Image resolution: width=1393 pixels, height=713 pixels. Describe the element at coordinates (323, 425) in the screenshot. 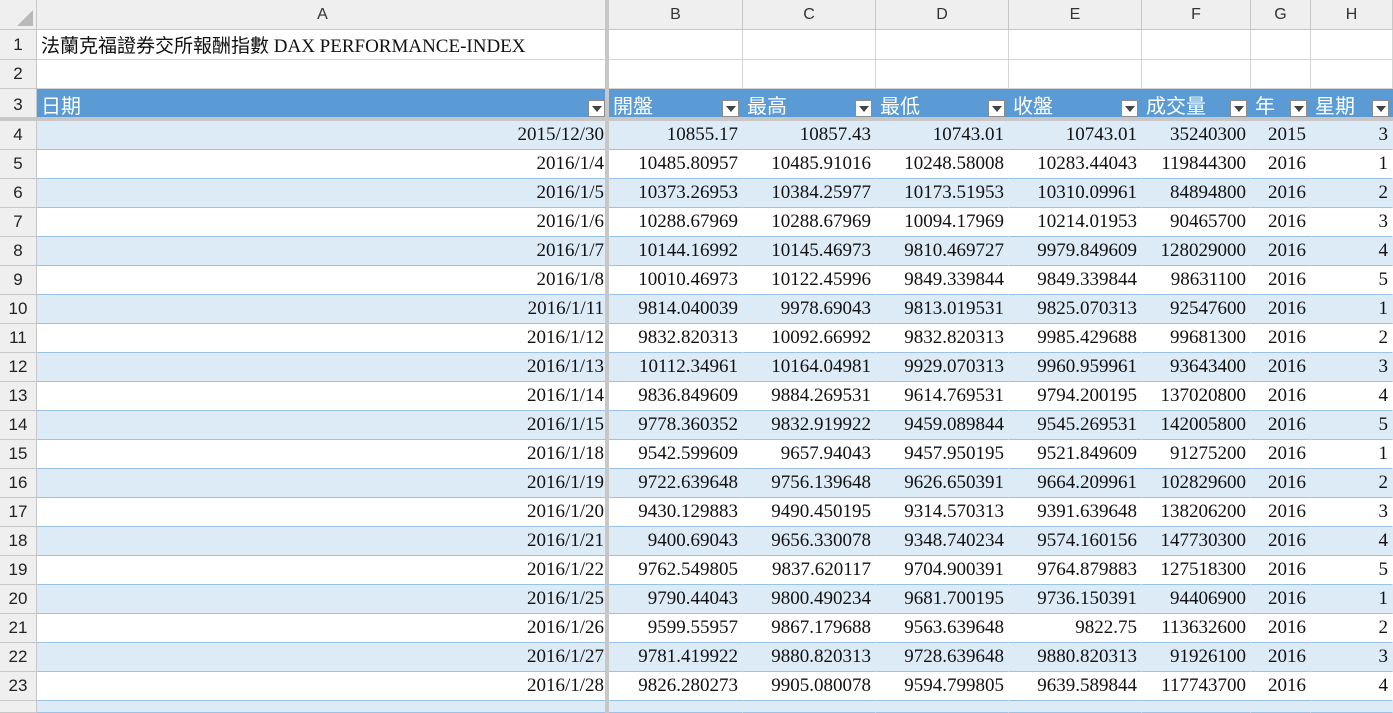

I see `table-cell: 2016/1/15` at that location.